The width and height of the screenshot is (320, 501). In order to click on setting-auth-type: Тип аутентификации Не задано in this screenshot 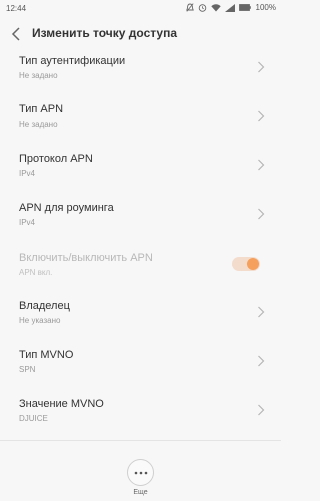, I will do `click(140, 75)`.